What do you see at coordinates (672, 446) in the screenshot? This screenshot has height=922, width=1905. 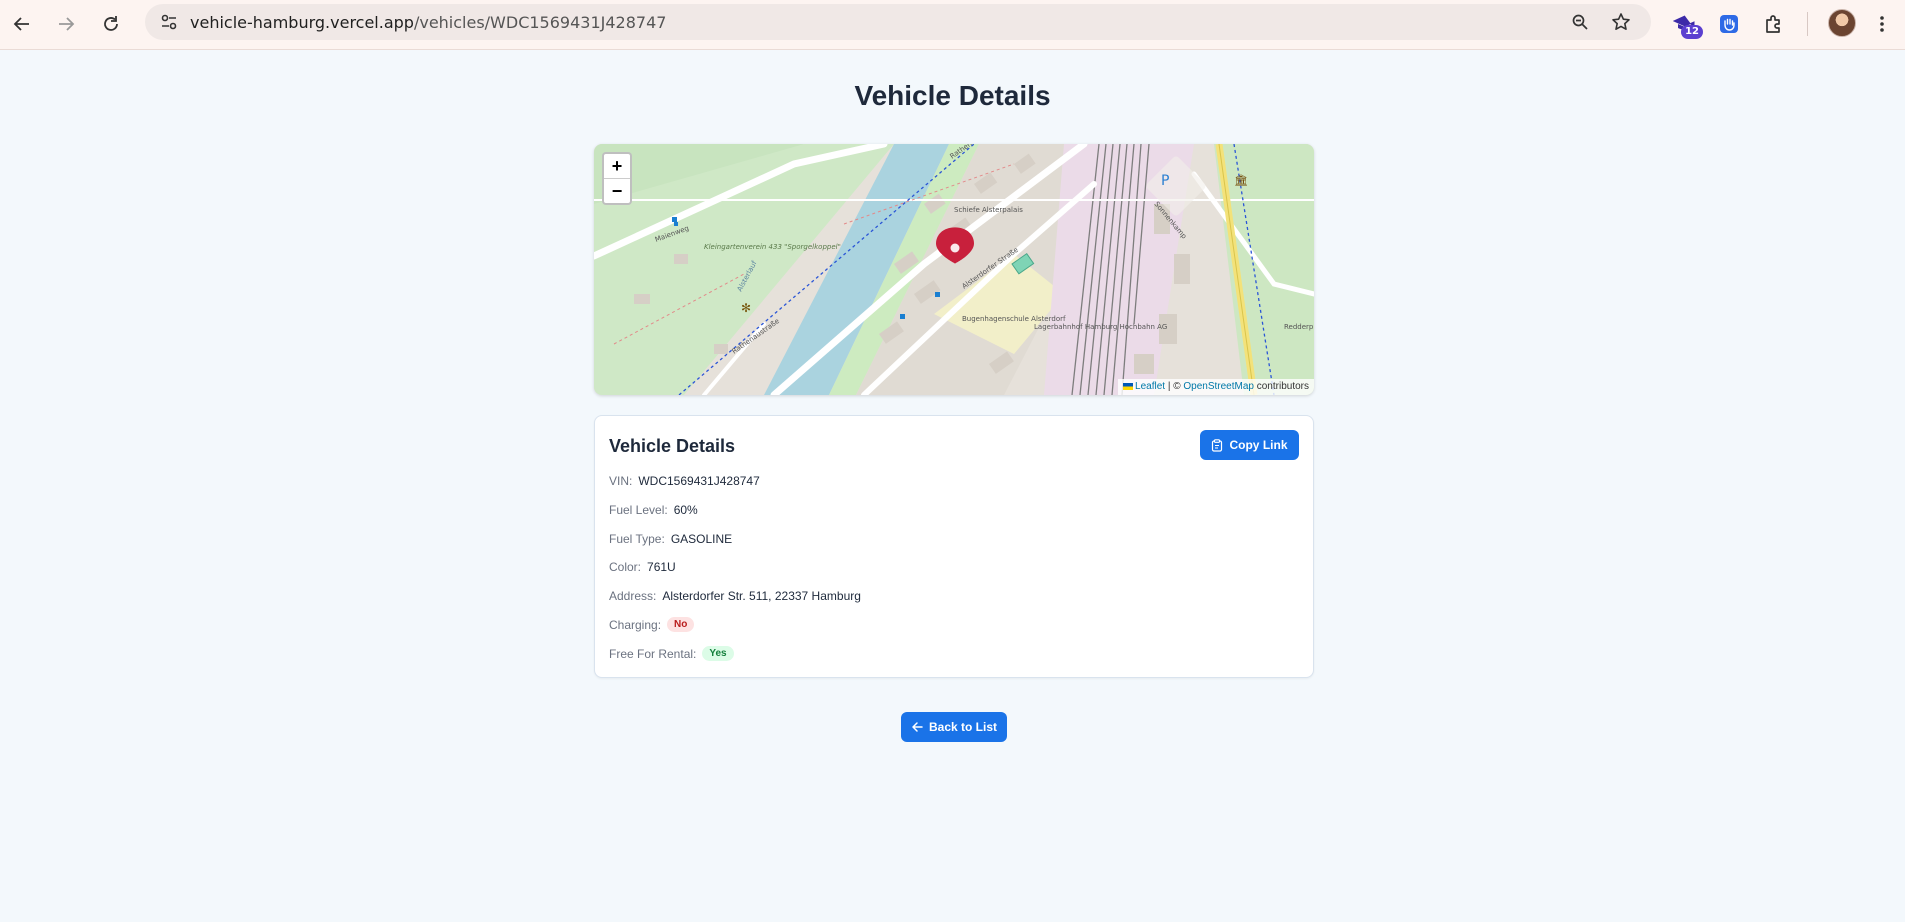 I see `card-title: Vehicle Details` at bounding box center [672, 446].